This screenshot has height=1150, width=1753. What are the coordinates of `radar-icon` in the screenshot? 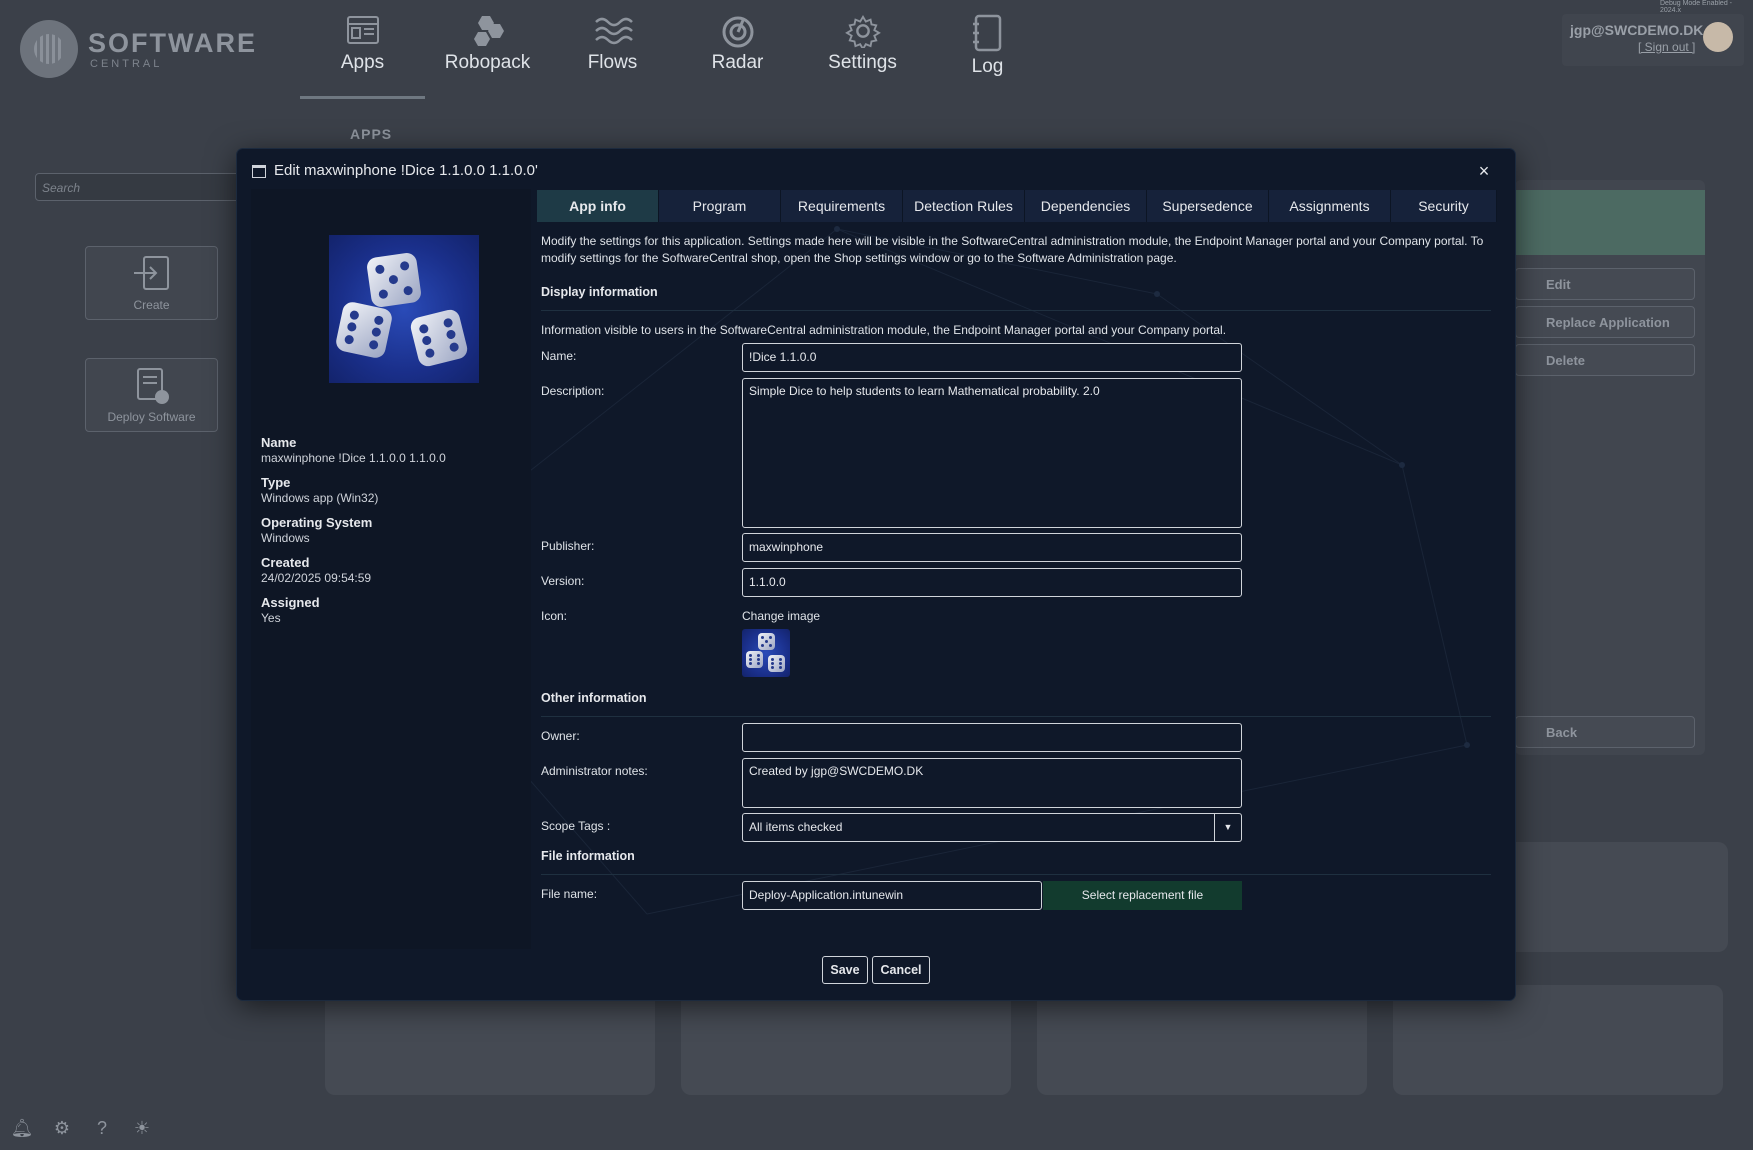 It's located at (737, 32).